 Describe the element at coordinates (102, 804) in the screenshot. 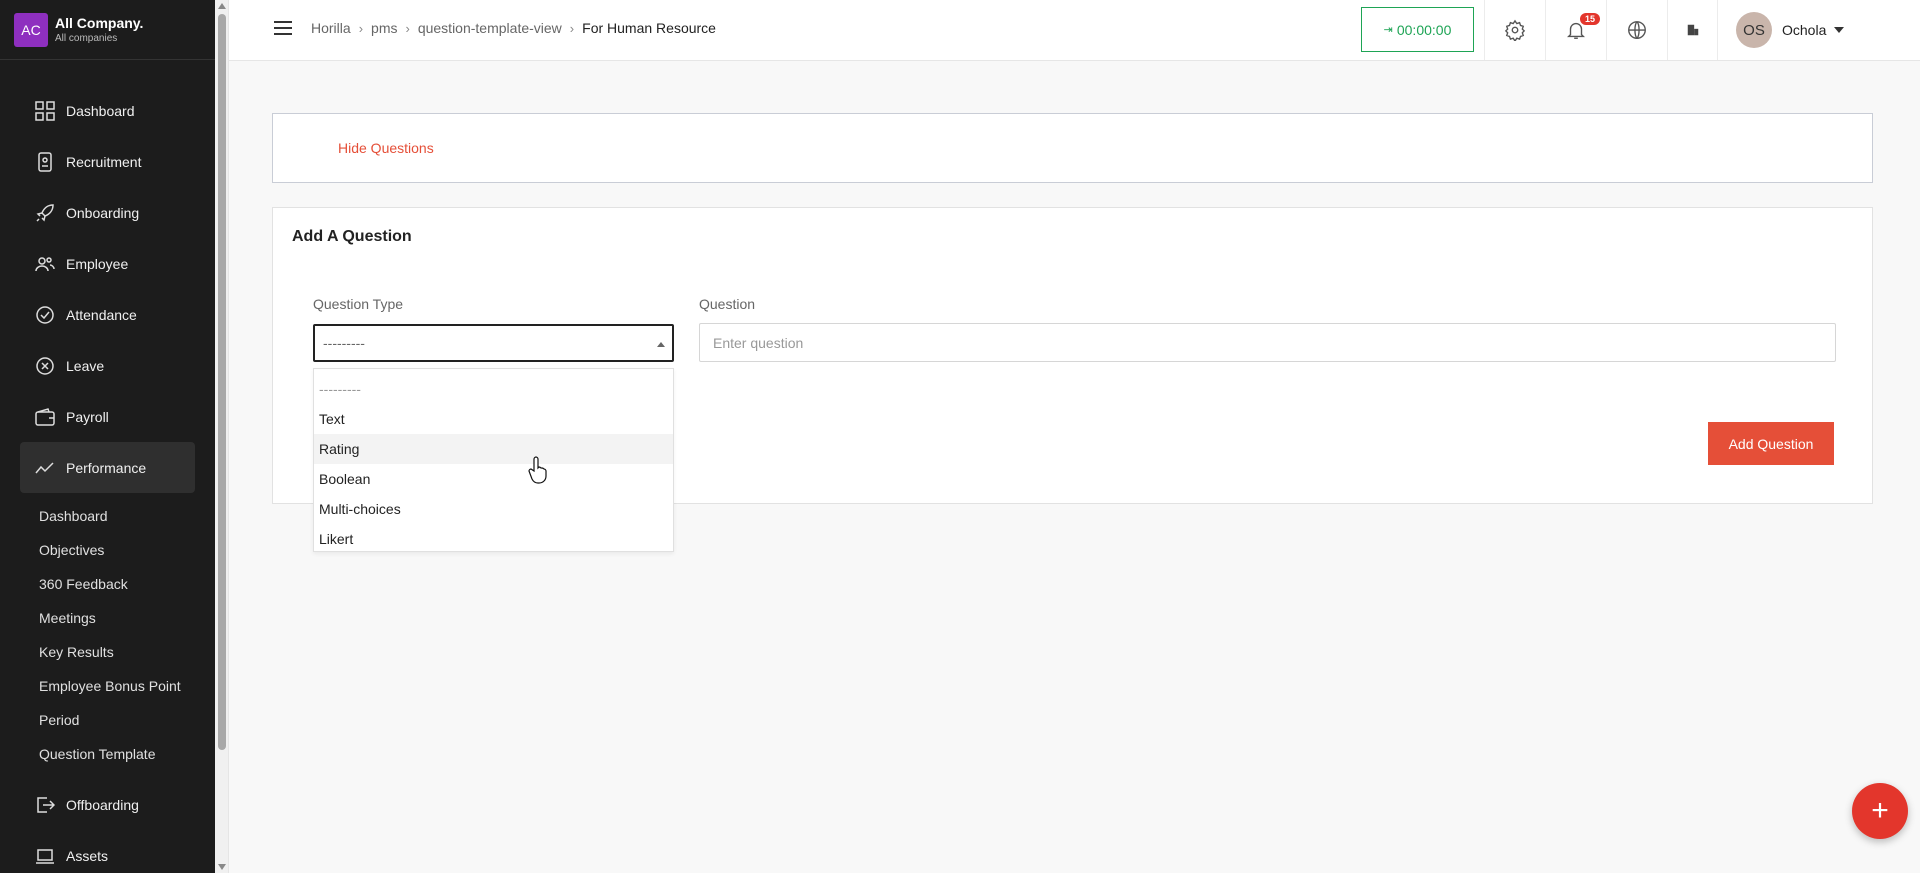

I see `sidebar-item-label: Offboarding` at that location.